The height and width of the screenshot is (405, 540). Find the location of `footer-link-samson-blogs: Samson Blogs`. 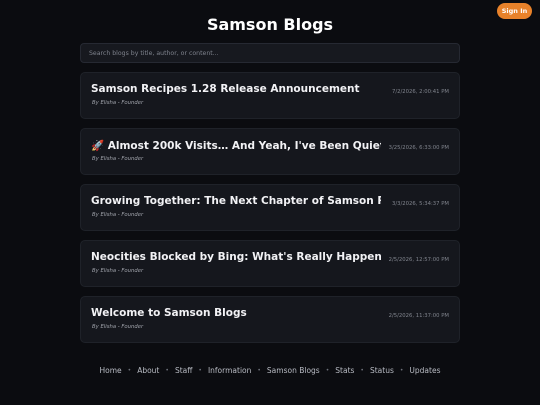

footer-link-samson-blogs: Samson Blogs is located at coordinates (293, 370).